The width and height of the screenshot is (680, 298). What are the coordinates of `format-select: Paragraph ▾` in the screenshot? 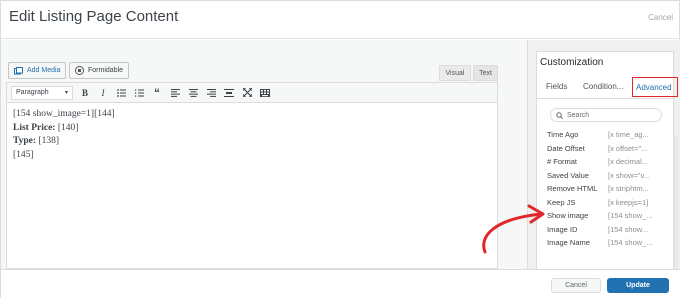 It's located at (42, 92).